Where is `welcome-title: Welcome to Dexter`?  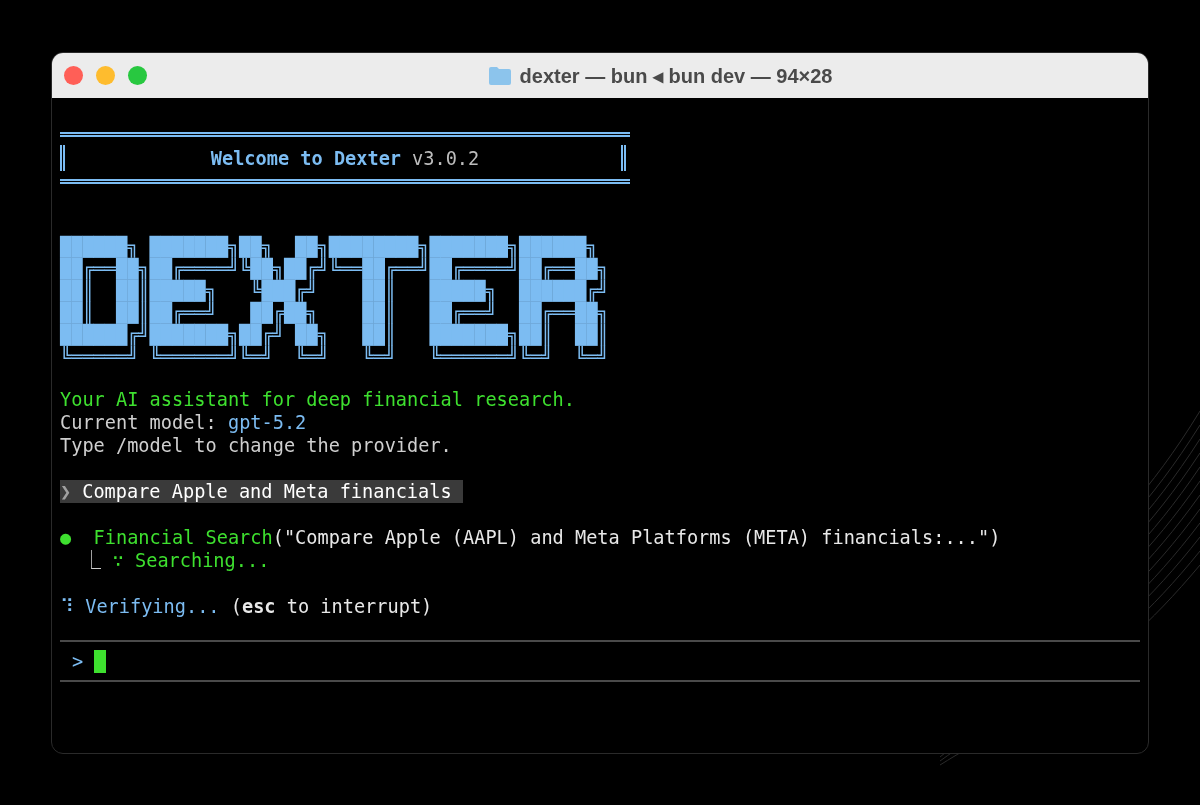 welcome-title: Welcome to Dexter is located at coordinates (306, 158).